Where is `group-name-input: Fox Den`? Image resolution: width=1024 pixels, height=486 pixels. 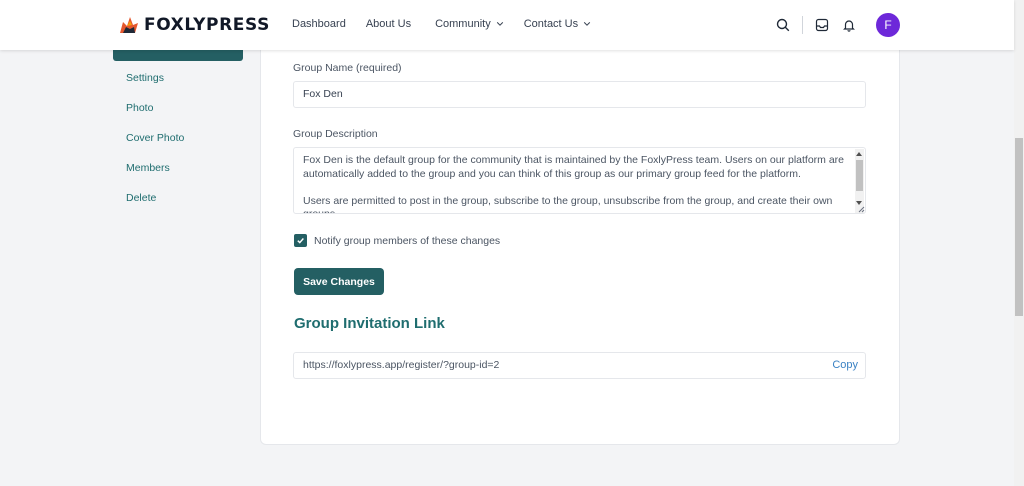 group-name-input: Fox Den is located at coordinates (579, 94).